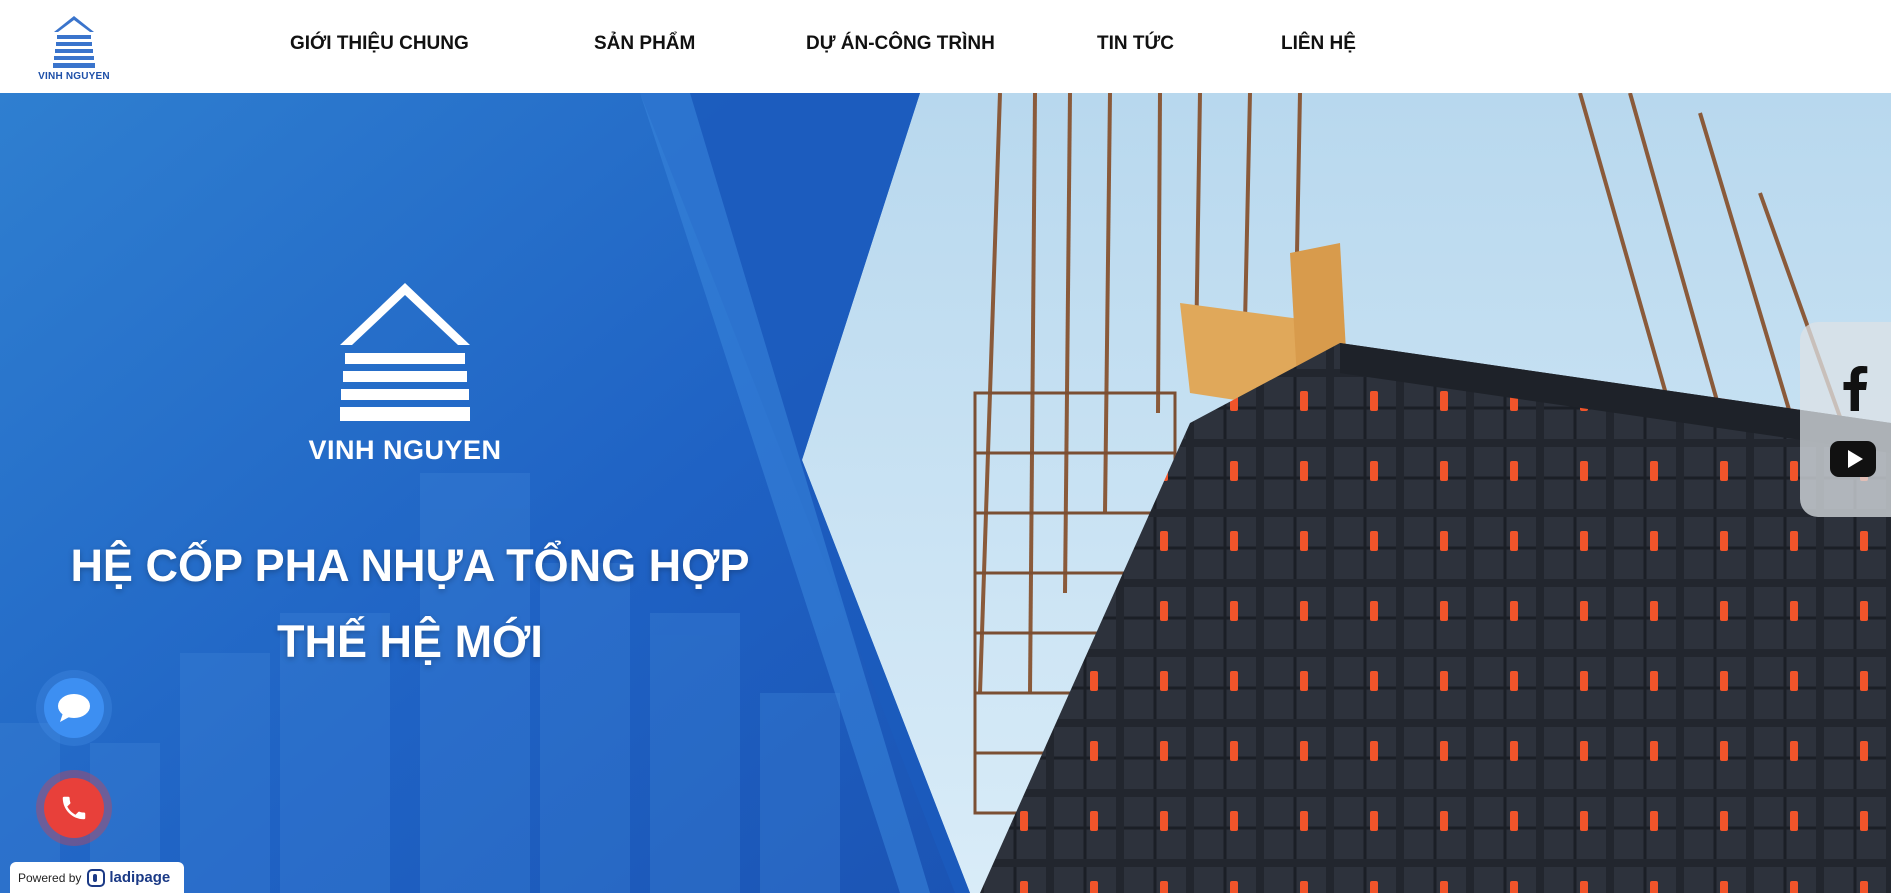  Describe the element at coordinates (1854, 388) in the screenshot. I see `facebook-icon` at that location.